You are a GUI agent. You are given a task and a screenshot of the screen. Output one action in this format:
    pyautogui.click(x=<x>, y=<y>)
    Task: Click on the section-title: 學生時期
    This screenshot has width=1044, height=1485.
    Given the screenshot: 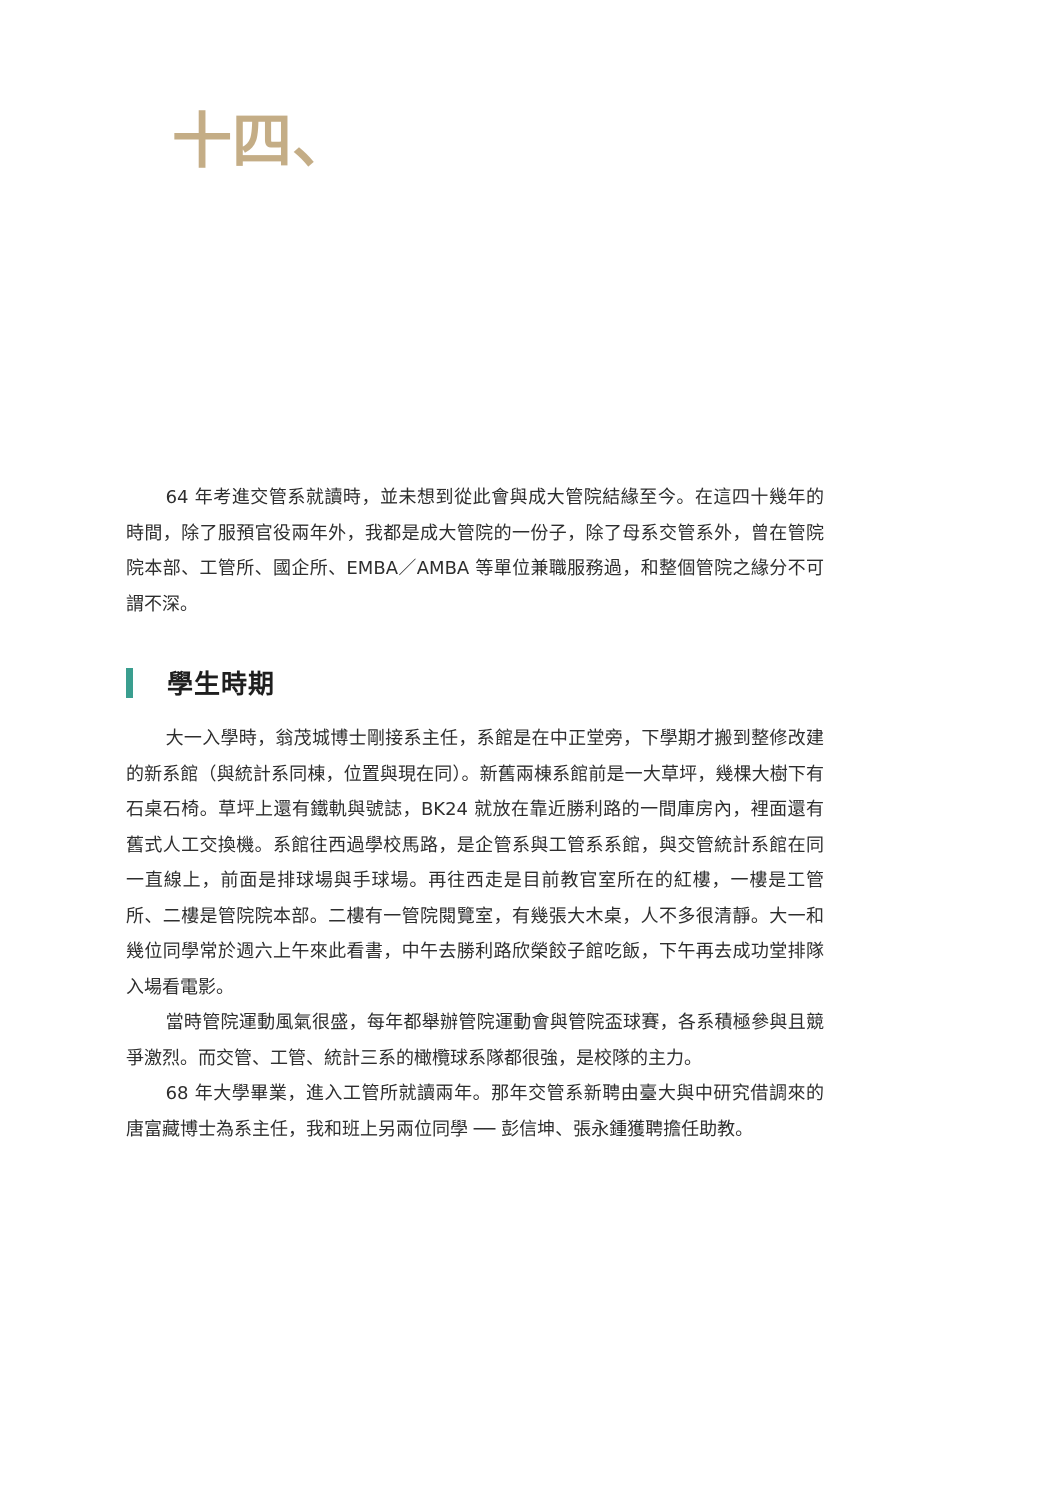 What is the action you would take?
    pyautogui.click(x=221, y=685)
    